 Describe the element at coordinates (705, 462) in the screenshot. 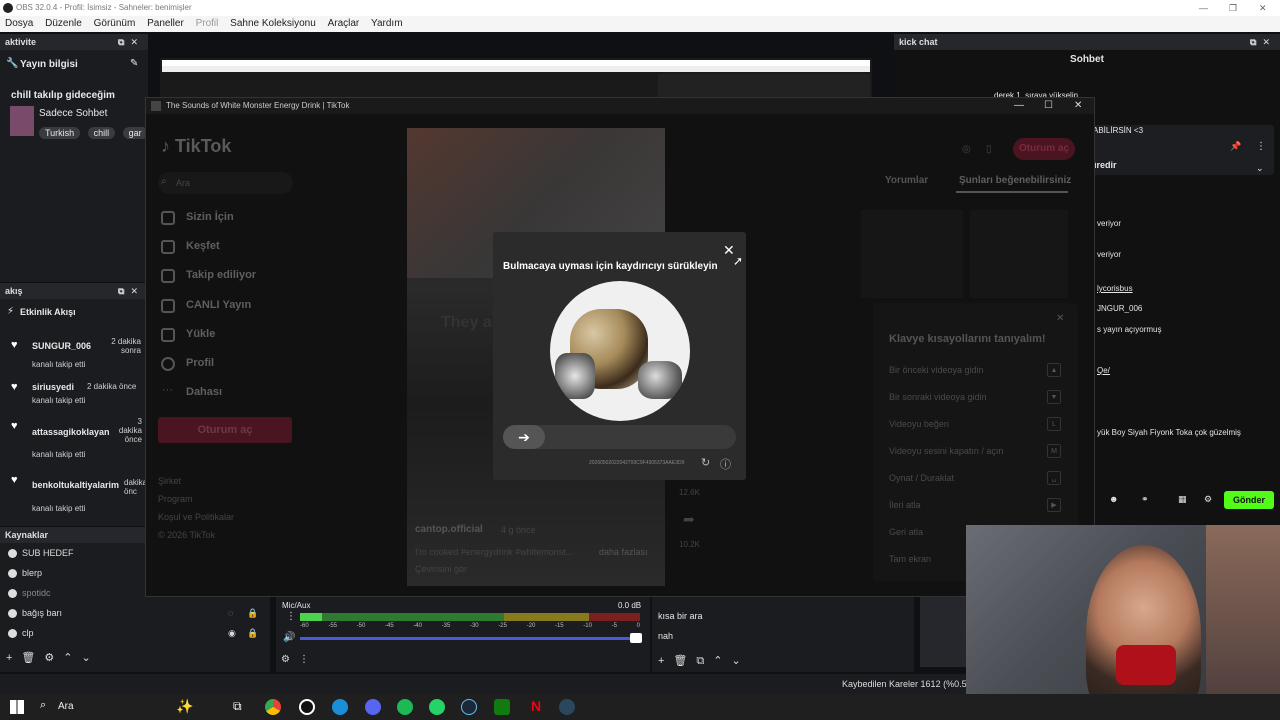

I see `refresh-icon: ↻` at that location.